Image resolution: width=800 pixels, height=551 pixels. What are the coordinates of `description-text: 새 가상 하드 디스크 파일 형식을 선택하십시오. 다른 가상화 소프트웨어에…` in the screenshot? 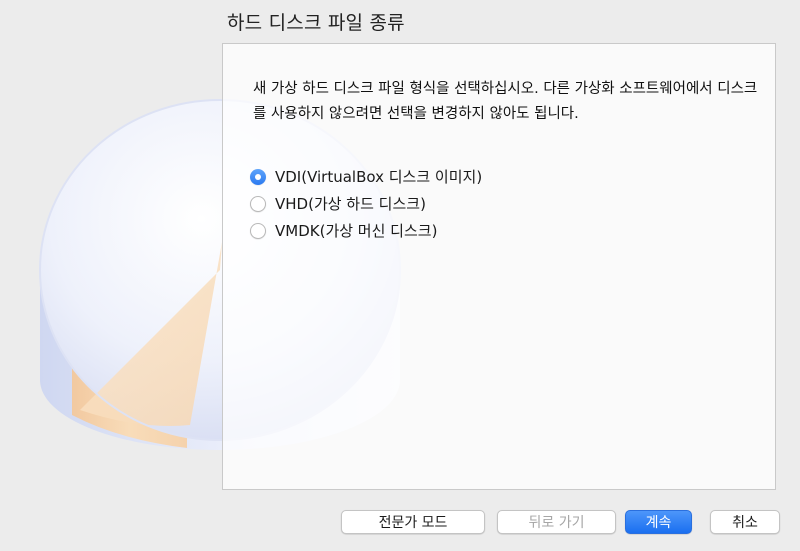 It's located at (505, 101).